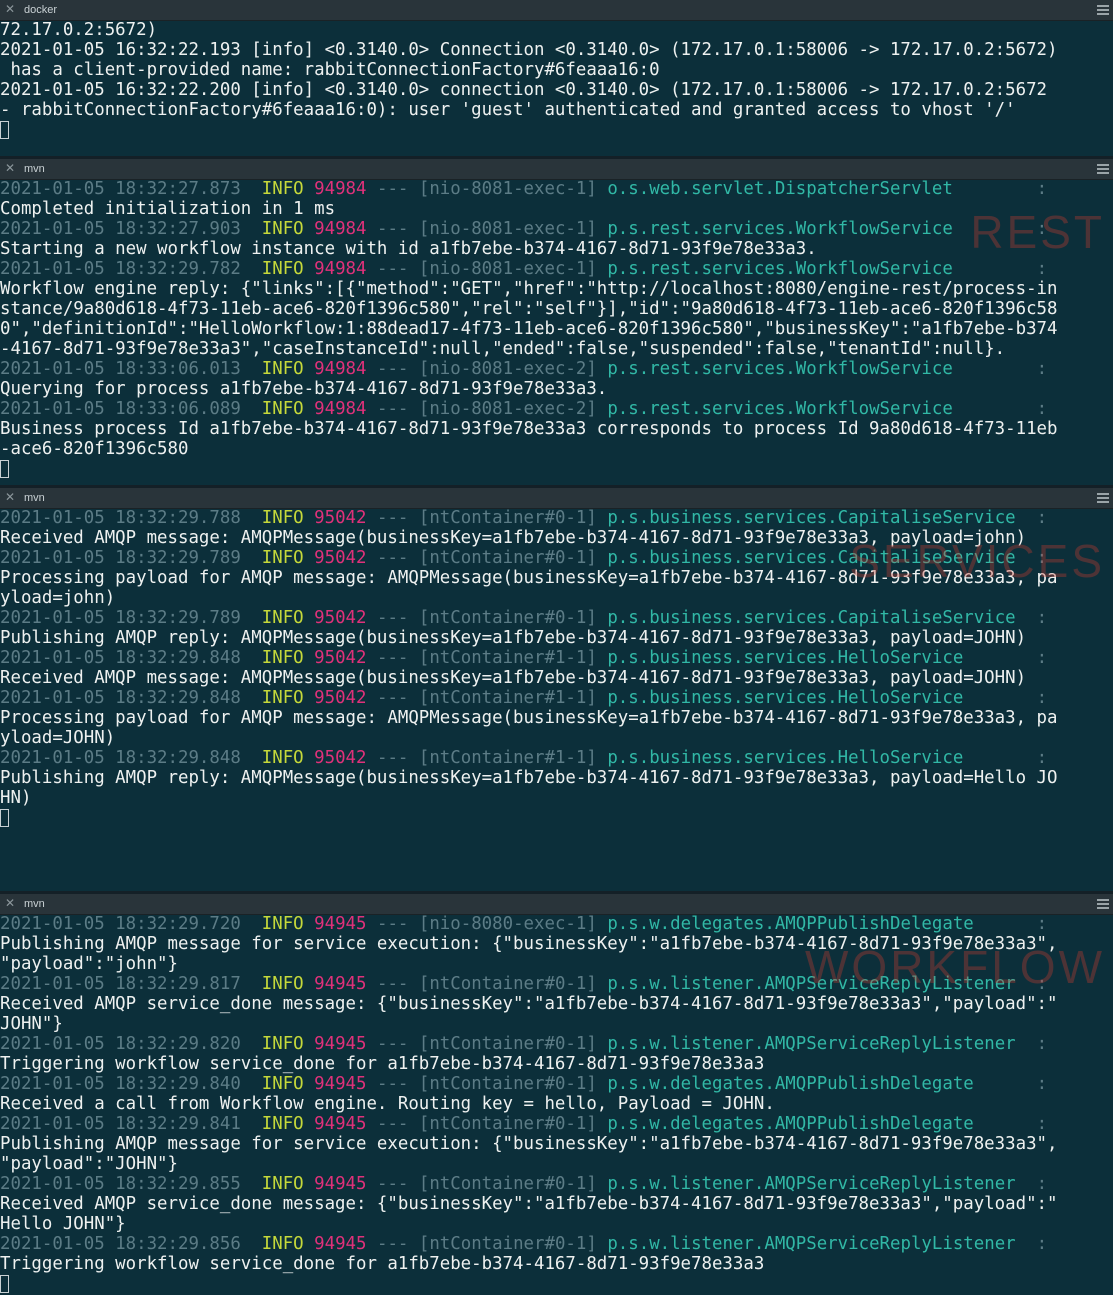 This screenshot has width=1113, height=1295. Describe the element at coordinates (487, 189) in the screenshot. I see `log-meta: --- [nio-8081-exec-1]` at that location.